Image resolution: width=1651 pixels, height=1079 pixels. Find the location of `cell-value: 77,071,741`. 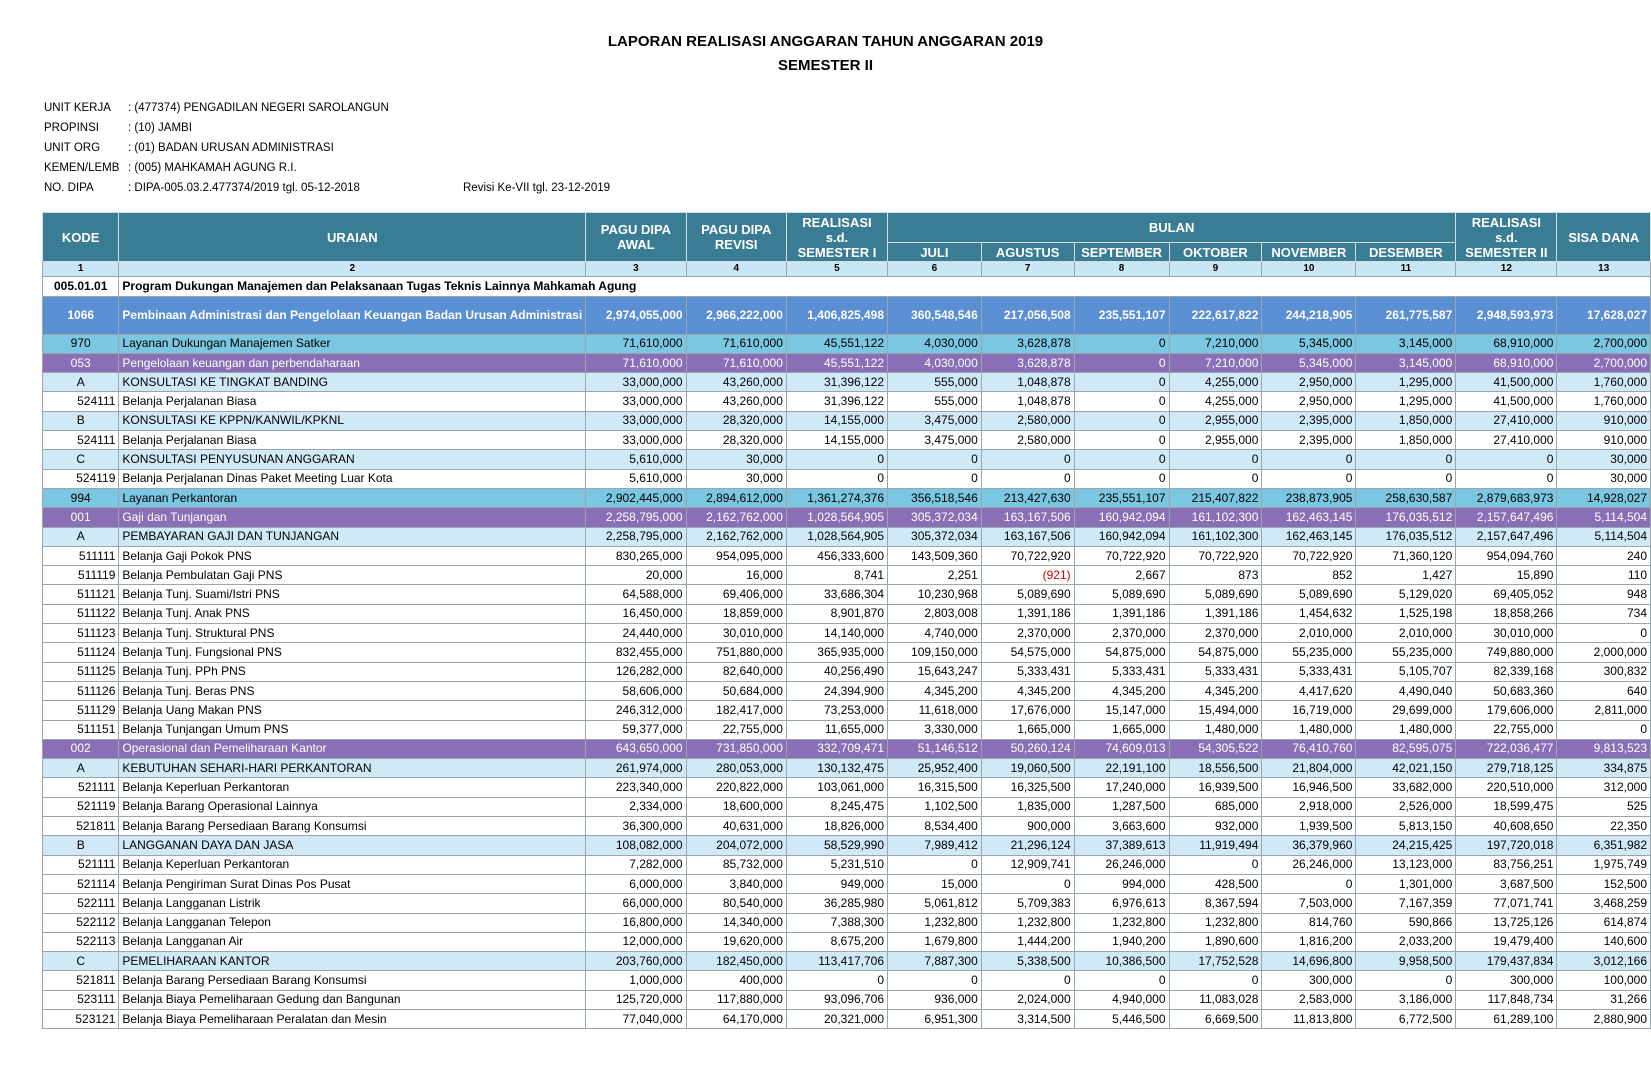

cell-value: 77,071,741 is located at coordinates (1506, 903).